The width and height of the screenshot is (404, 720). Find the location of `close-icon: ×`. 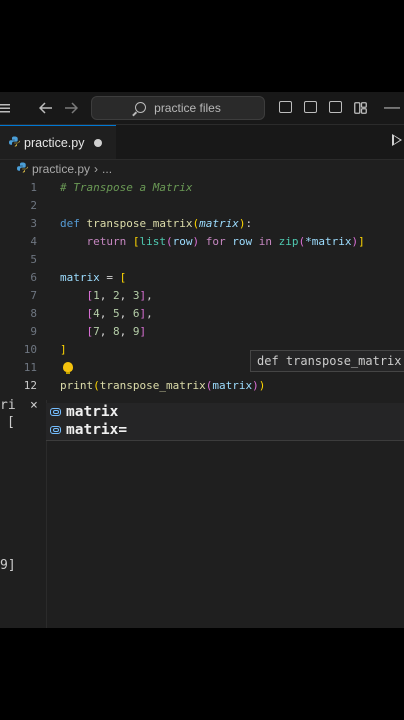

close-icon: × is located at coordinates (34, 405).